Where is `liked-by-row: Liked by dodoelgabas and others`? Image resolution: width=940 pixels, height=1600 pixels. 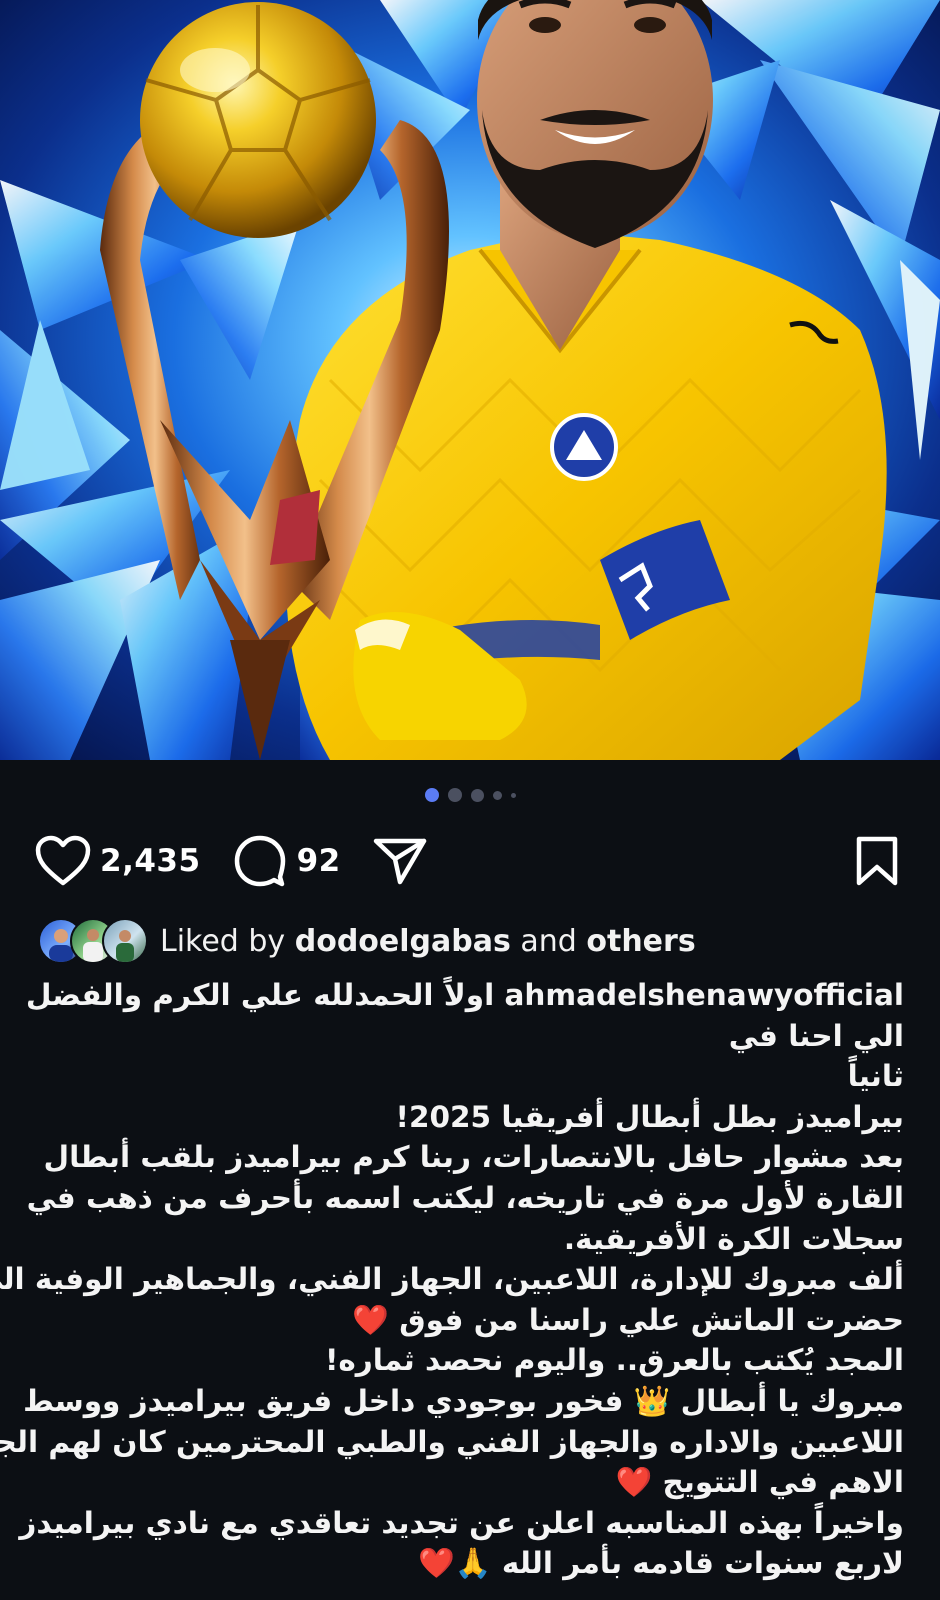
liked-by-row: Liked by dodoelgabas and others is located at coordinates (367, 941).